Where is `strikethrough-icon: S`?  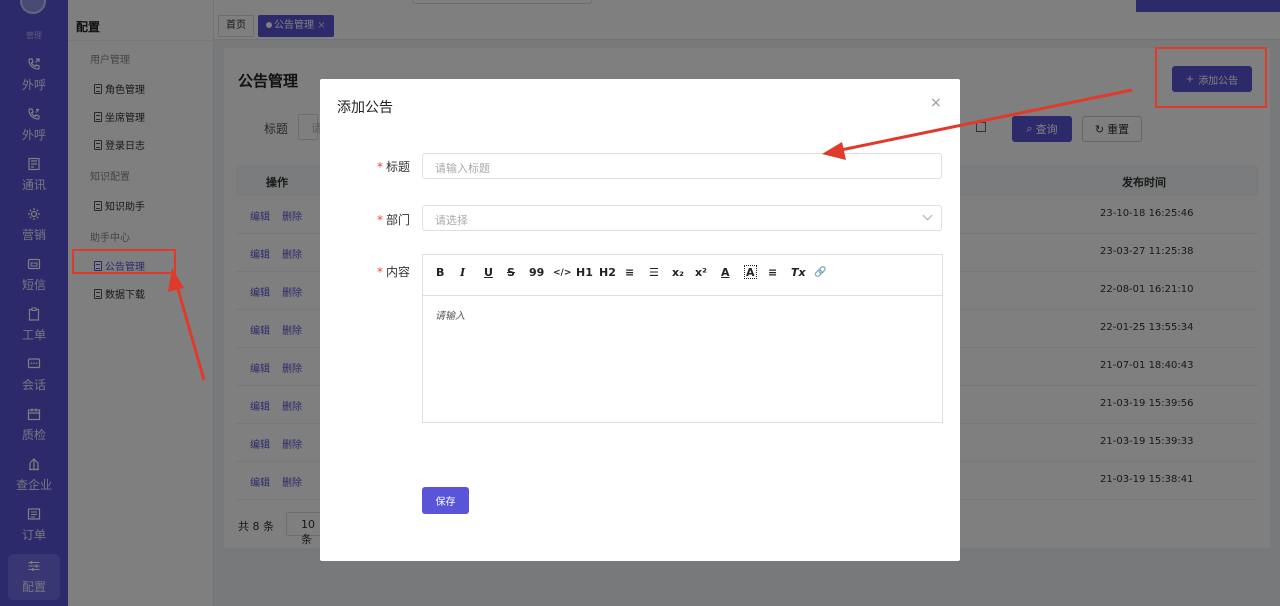
strikethrough-icon: S is located at coordinates (511, 273).